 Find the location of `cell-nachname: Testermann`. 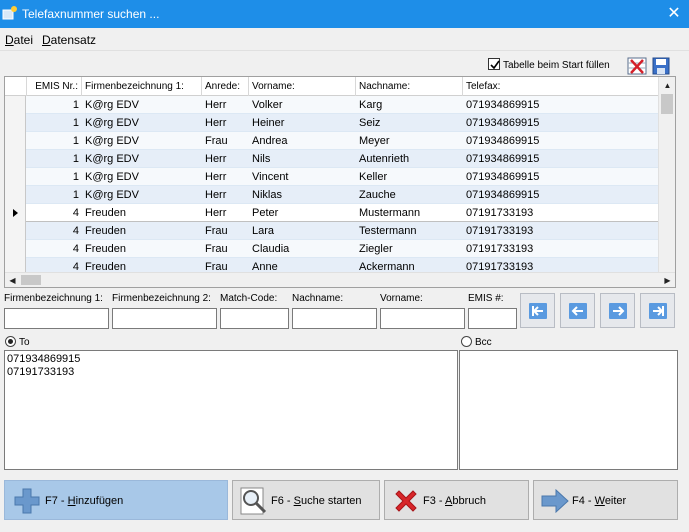

cell-nachname: Testermann is located at coordinates (409, 231).